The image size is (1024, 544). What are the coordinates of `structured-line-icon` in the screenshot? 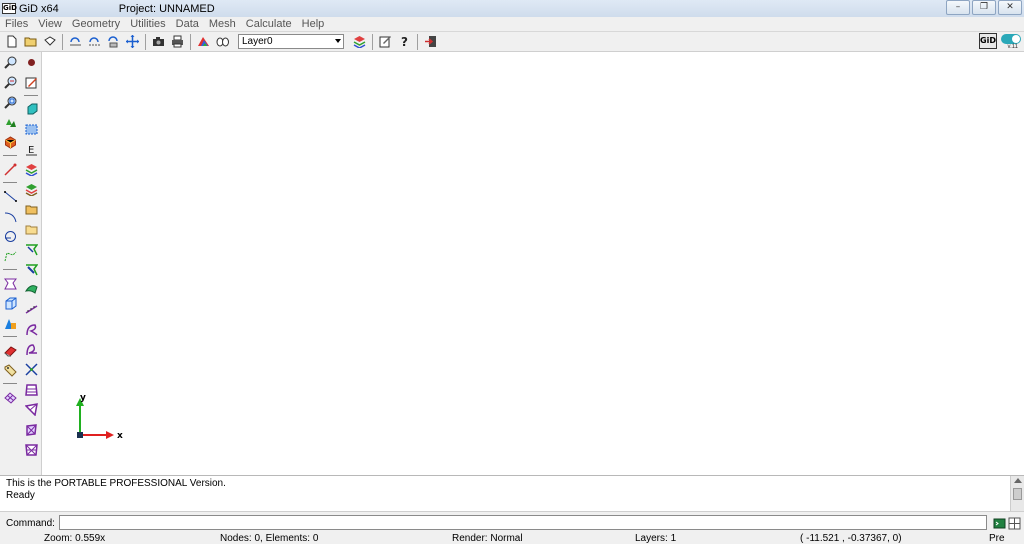 It's located at (31, 309).